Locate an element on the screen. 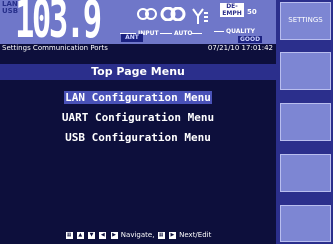  menu-item-uart-config: UART Configuration Menu is located at coordinates (138, 118).